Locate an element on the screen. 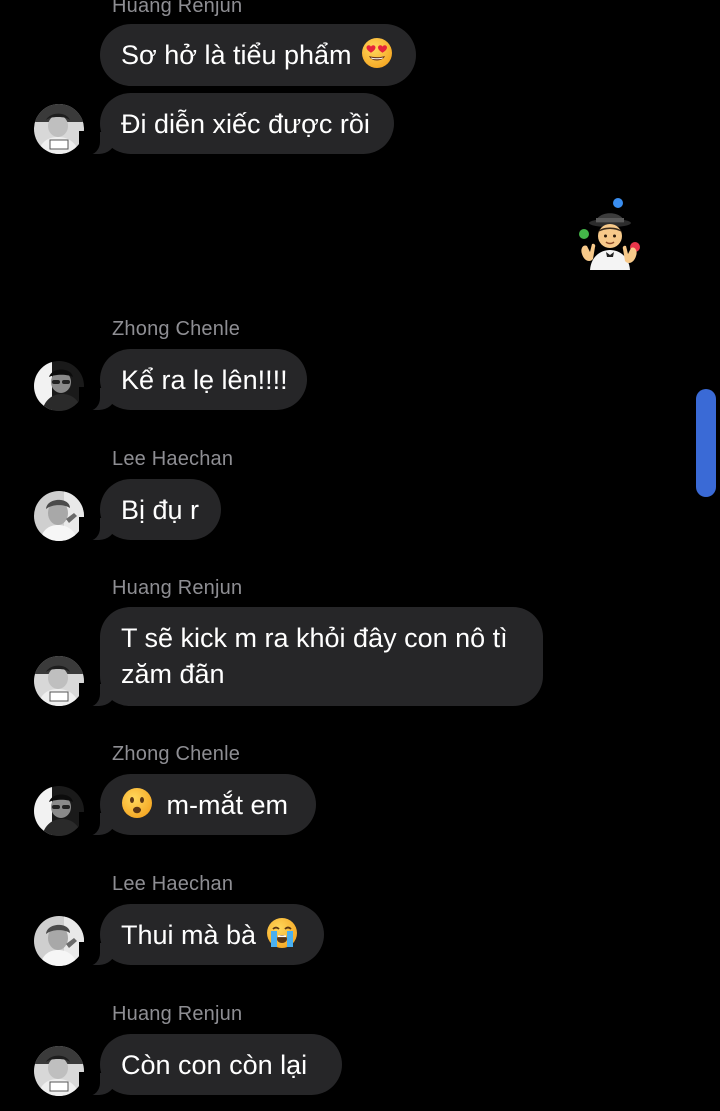 The image size is (720, 1111). message-text: Còn con còn lại is located at coordinates (214, 1065).